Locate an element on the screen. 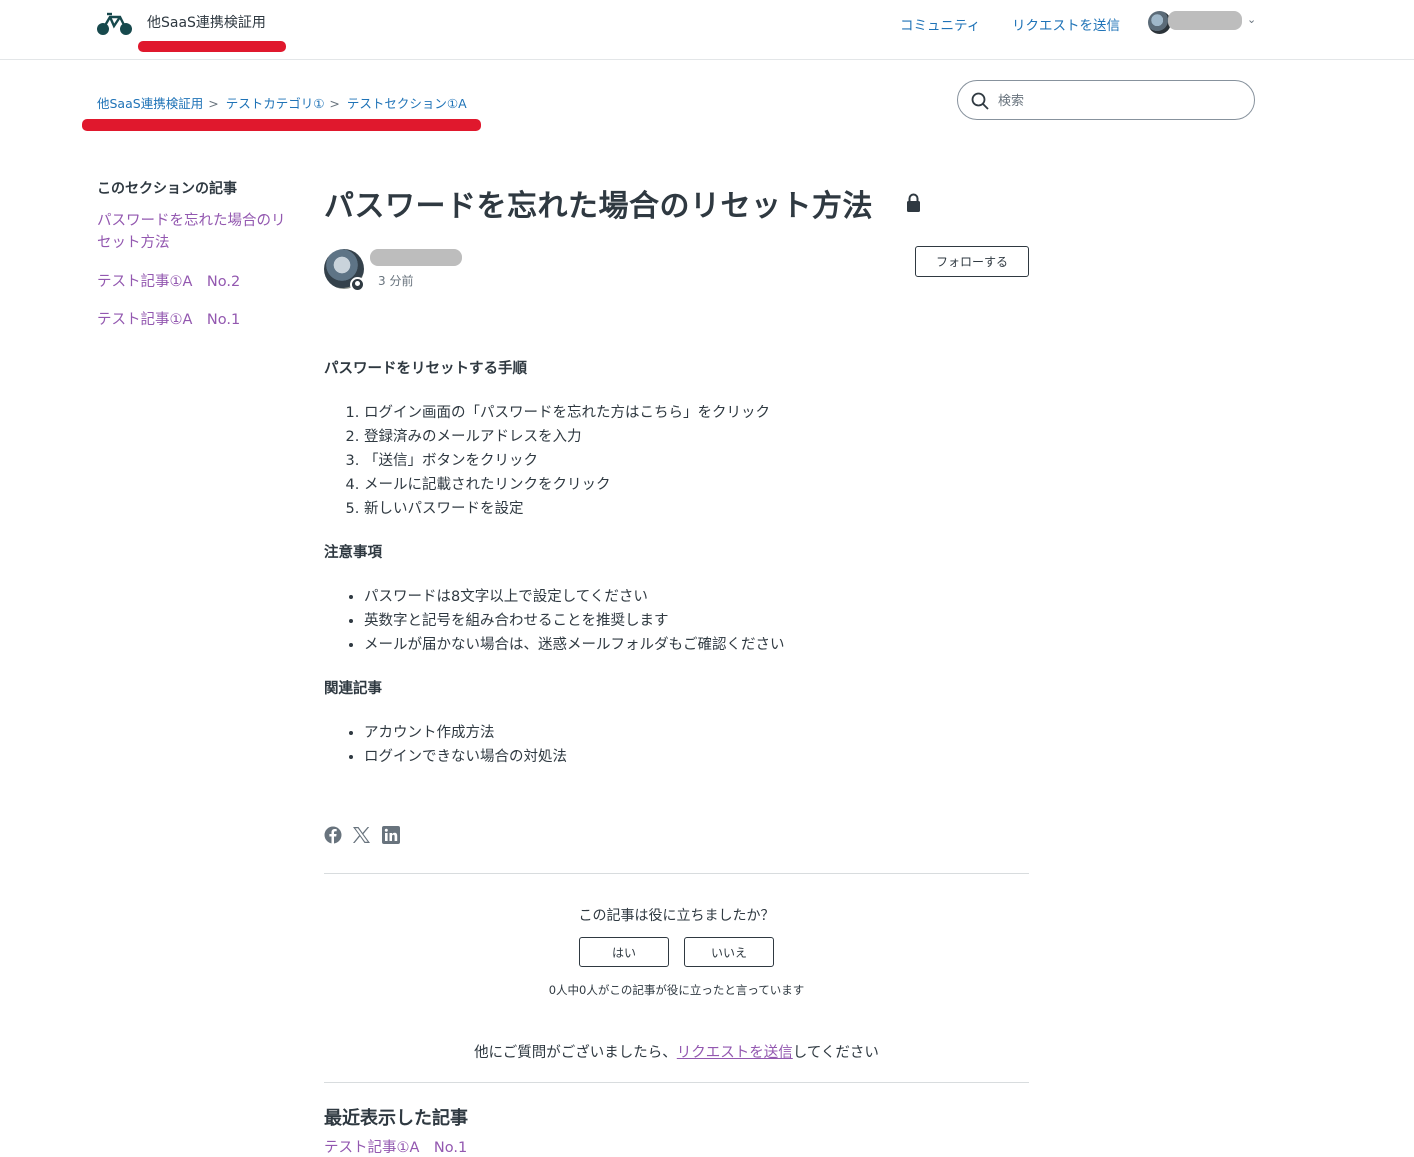  follow-button: フォローする is located at coordinates (972, 261).